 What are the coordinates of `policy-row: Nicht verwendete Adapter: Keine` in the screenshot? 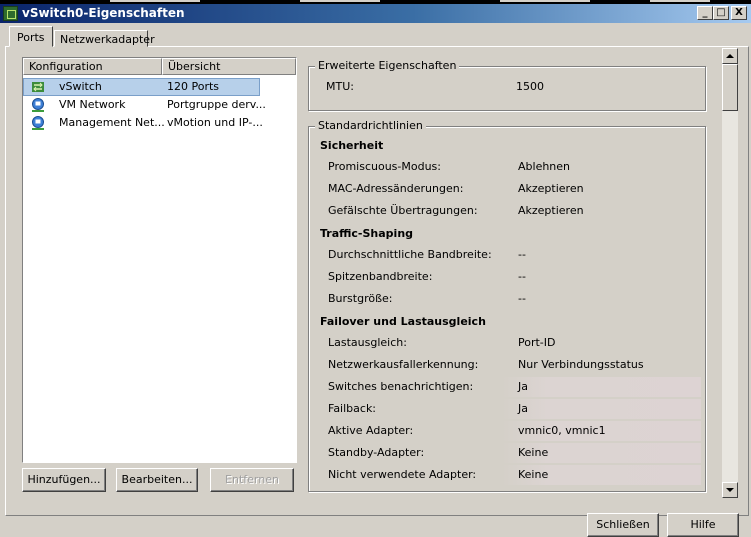 It's located at (509, 475).